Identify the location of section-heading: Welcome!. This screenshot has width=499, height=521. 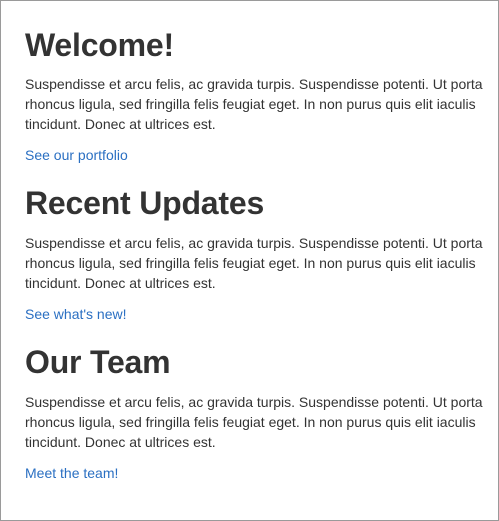
(99, 45).